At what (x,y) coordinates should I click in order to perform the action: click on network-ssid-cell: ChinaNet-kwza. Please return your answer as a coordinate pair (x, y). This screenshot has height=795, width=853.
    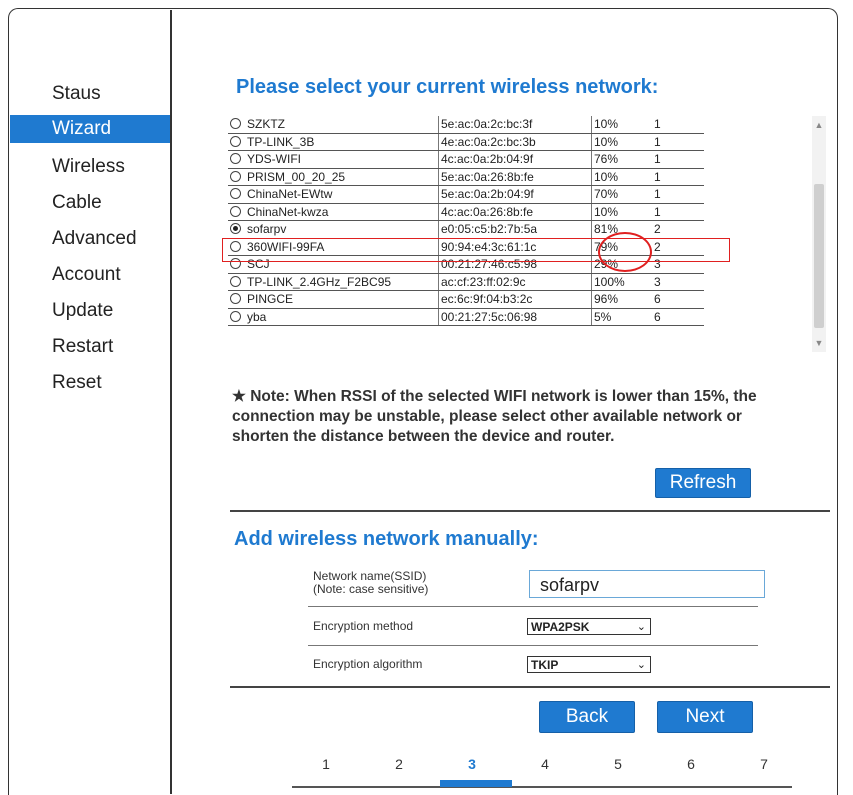
    Looking at the image, I should click on (333, 212).